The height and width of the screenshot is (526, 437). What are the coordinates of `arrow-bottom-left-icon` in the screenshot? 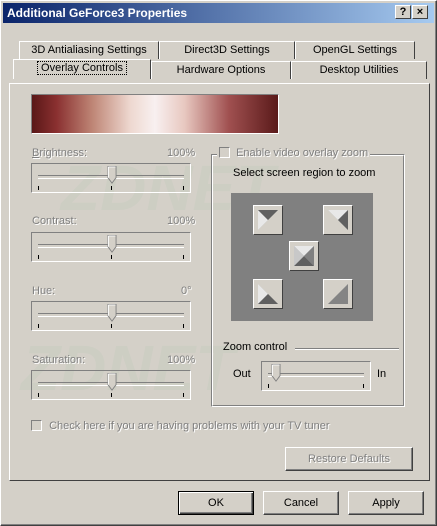 It's located at (268, 294).